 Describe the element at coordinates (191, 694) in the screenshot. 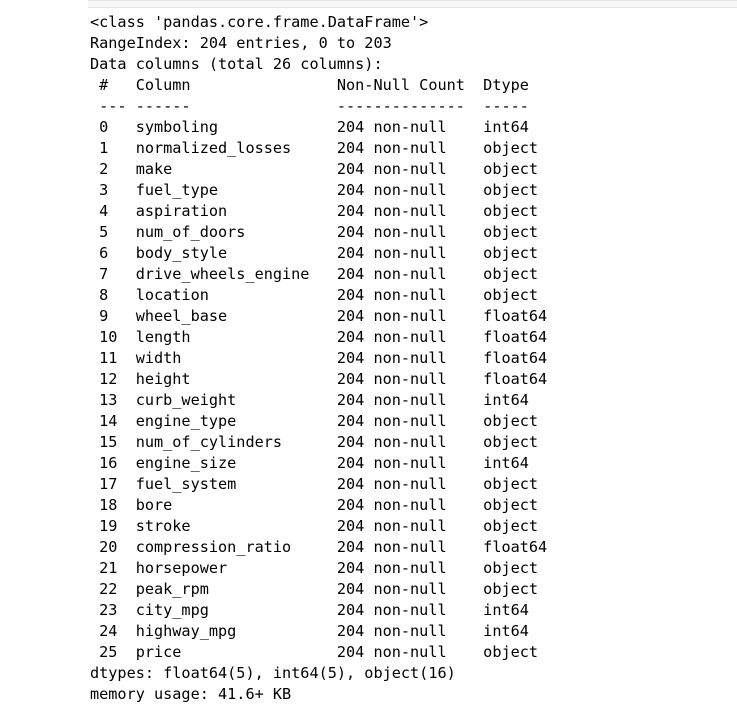

I see `memory-usage-line: memory usage: 41.6+ KB` at that location.